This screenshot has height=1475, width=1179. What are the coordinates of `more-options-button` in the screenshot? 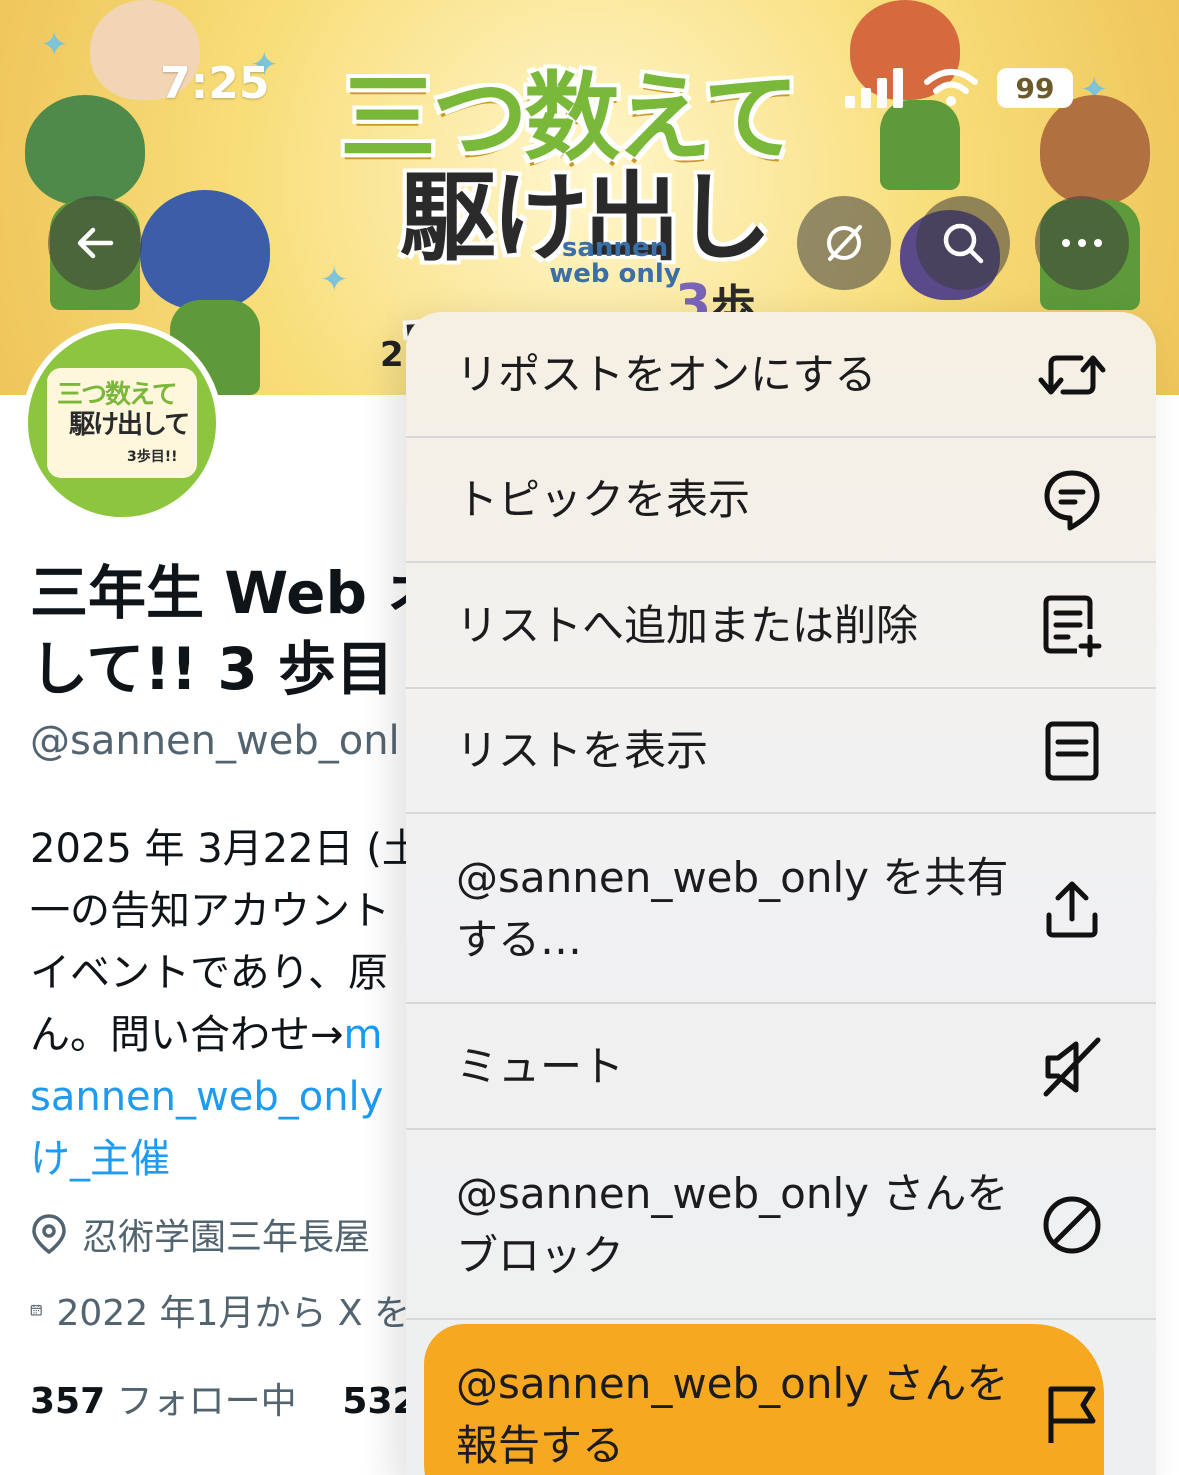 It's located at (1082, 243).